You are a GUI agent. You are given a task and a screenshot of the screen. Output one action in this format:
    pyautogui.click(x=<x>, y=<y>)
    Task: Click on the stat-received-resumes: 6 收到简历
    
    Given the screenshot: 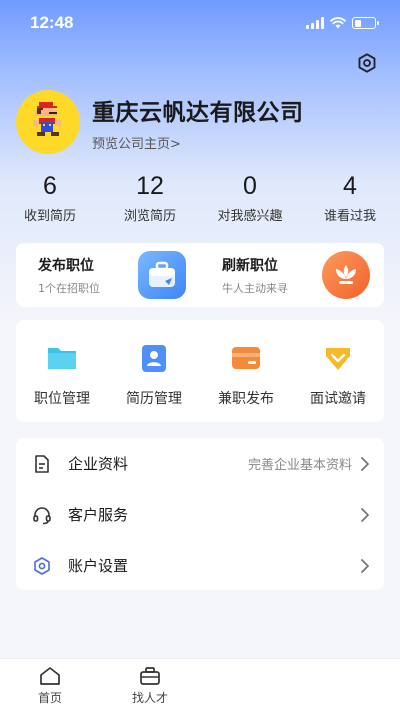 What is the action you would take?
    pyautogui.click(x=50, y=198)
    